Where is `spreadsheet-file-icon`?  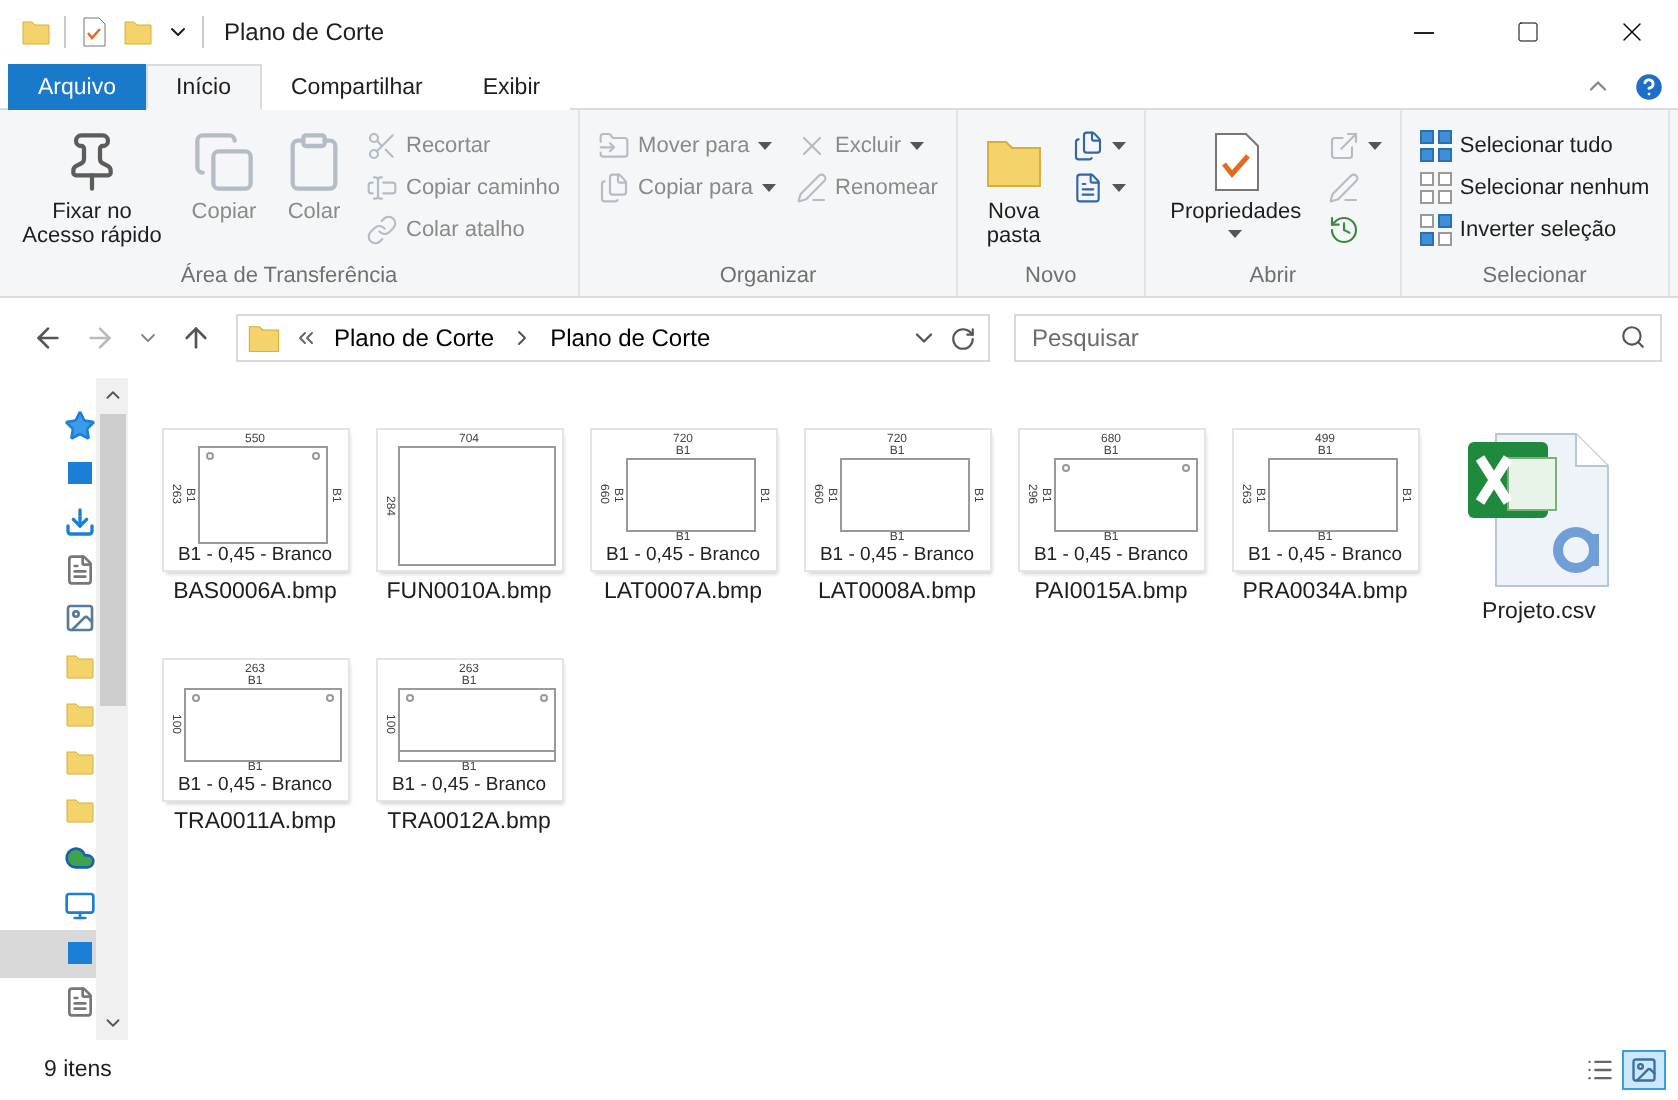 spreadsheet-file-icon is located at coordinates (1539, 510).